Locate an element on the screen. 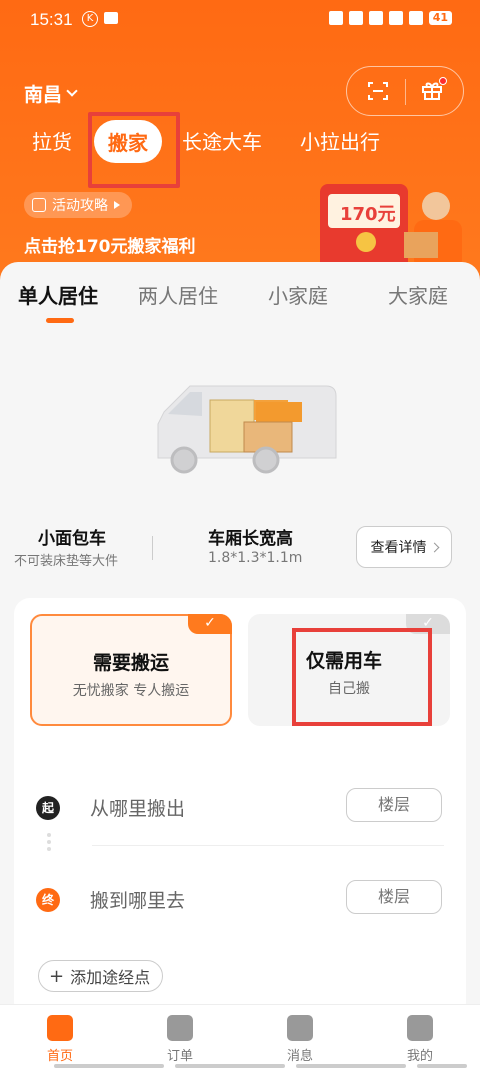 The image size is (480, 1070). add-stop-button: + 添加途经点 is located at coordinates (101, 976).